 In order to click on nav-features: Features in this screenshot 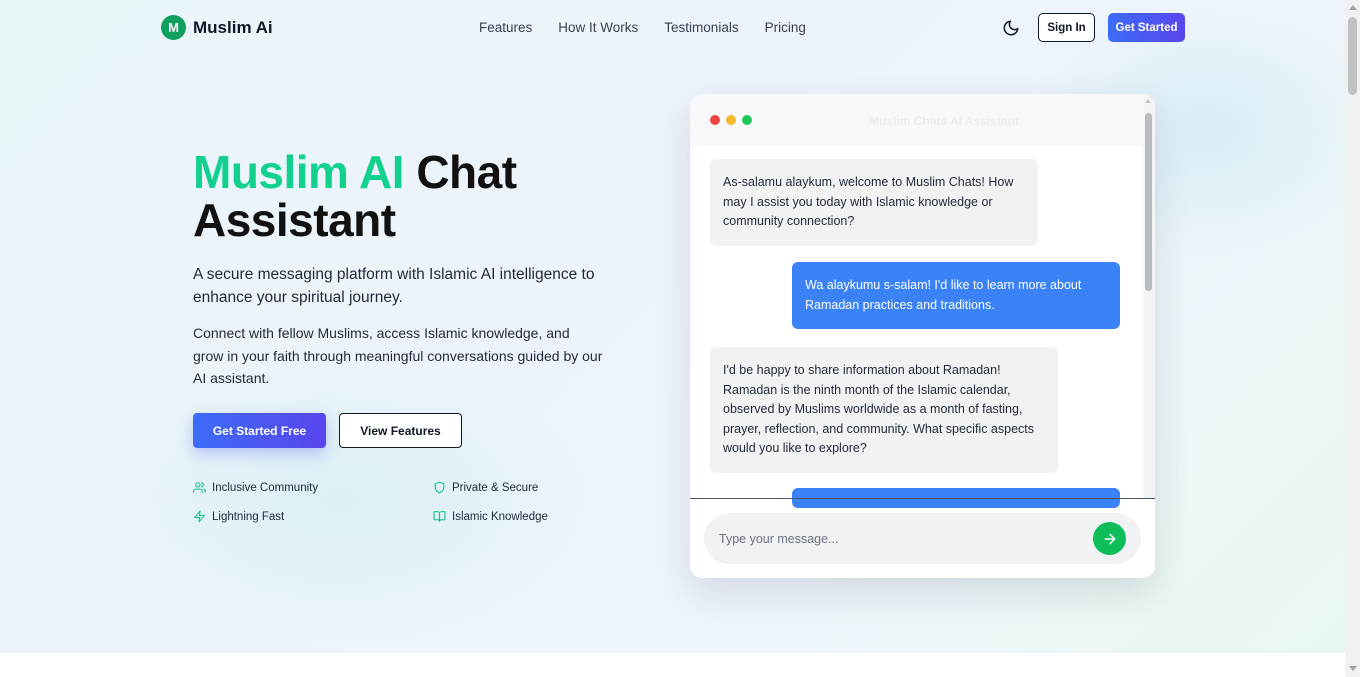, I will do `click(505, 27)`.